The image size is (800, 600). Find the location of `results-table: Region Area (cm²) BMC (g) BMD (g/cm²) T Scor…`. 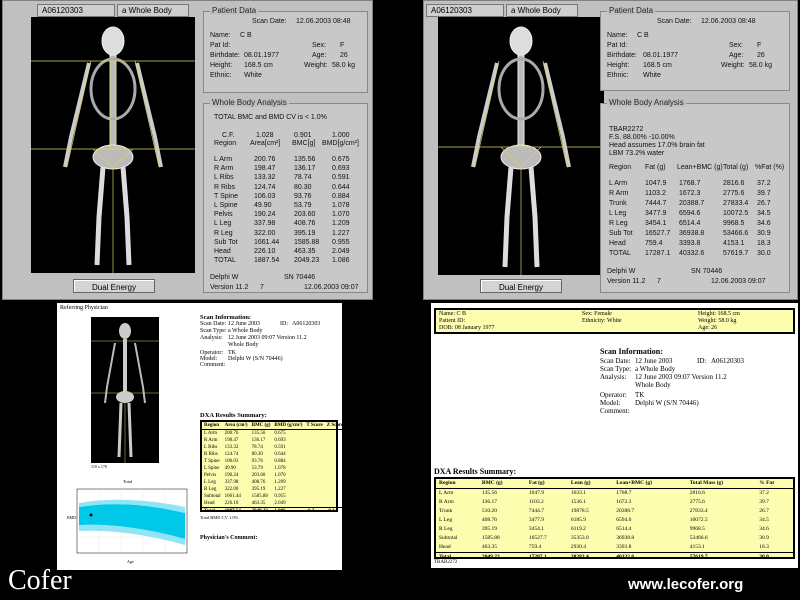

results-table: Region Area (cm²) BMC (g) BMD (g/cm²) T Scor… is located at coordinates (274, 468).